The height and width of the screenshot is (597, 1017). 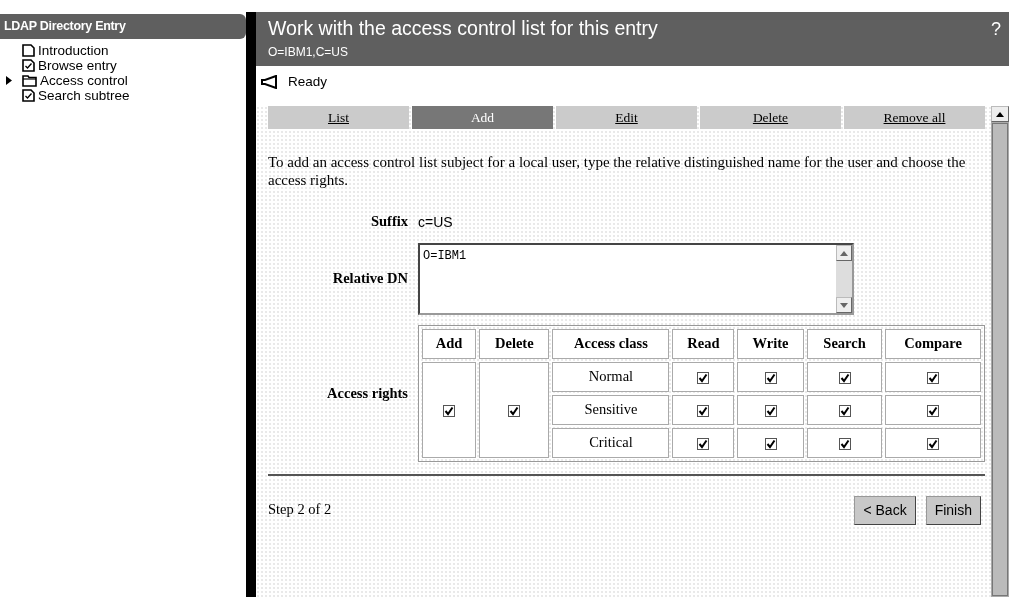 What do you see at coordinates (77, 65) in the screenshot?
I see `sidebar-item: Browse entry` at bounding box center [77, 65].